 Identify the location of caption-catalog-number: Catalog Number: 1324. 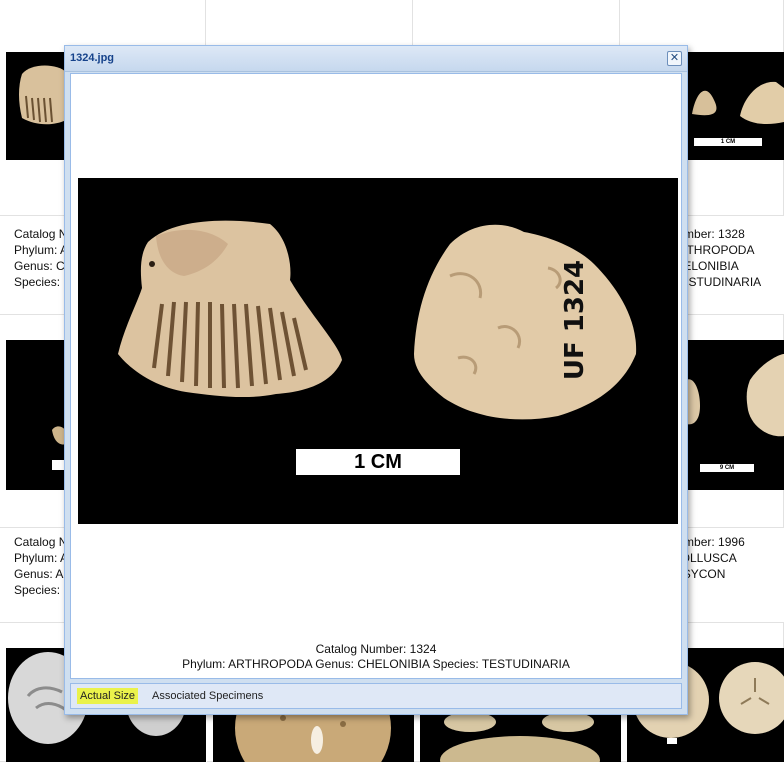
(376, 649).